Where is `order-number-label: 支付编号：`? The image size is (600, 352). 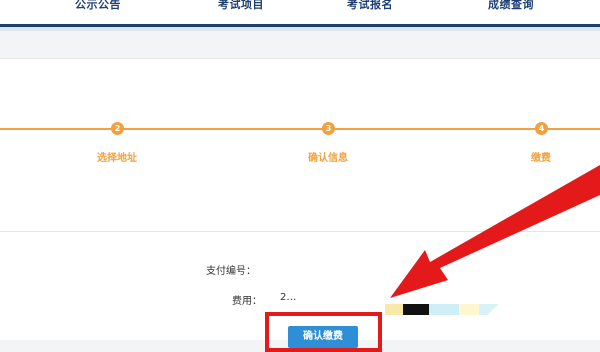 order-number-label: 支付编号： is located at coordinates (231, 271).